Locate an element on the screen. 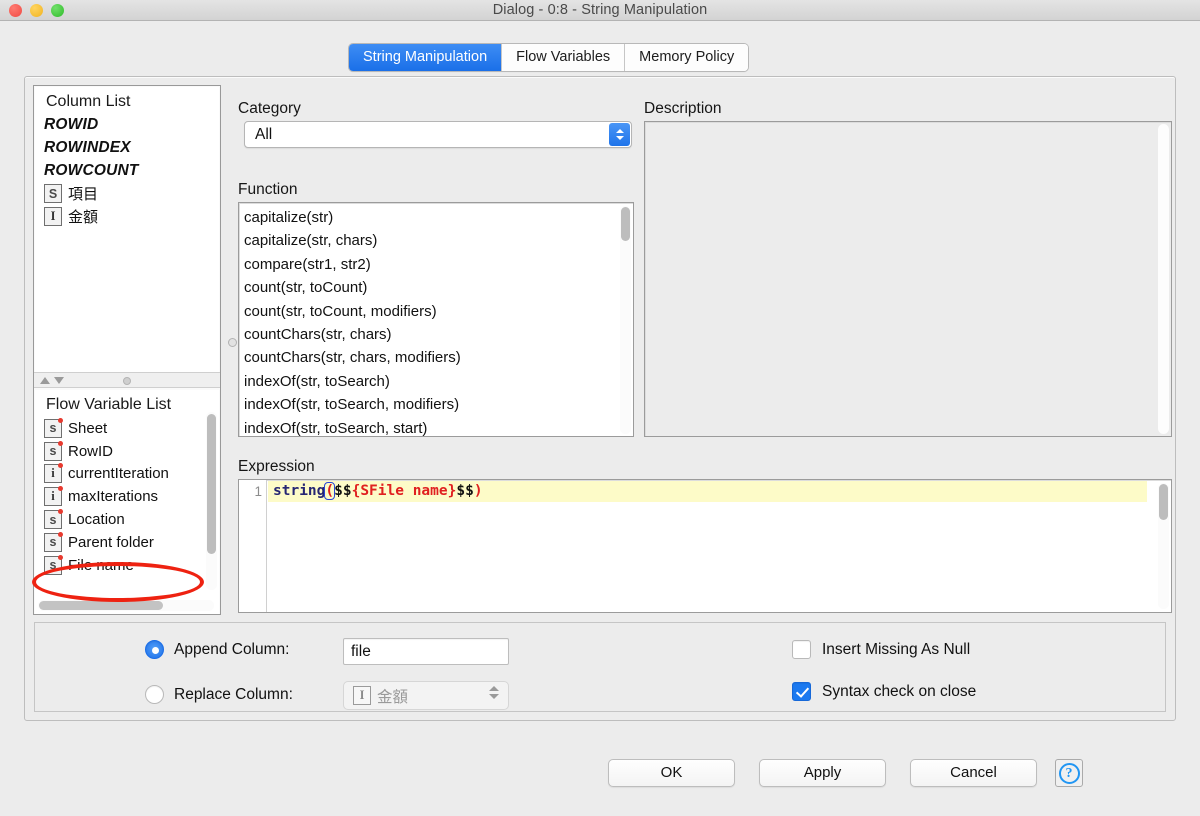 The height and width of the screenshot is (816, 1200). column-list-item-rowid: ROWID is located at coordinates (131, 125).